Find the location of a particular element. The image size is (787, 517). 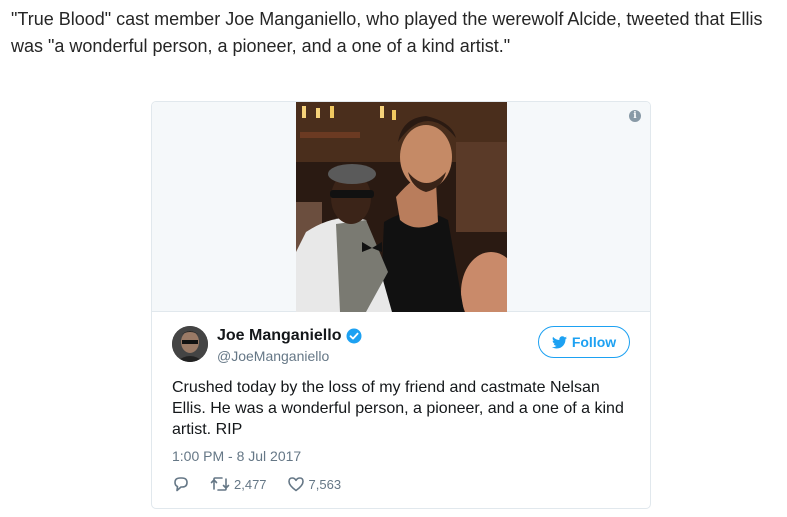

tweet-actions: 2,477 7,563 is located at coordinates (266, 484).